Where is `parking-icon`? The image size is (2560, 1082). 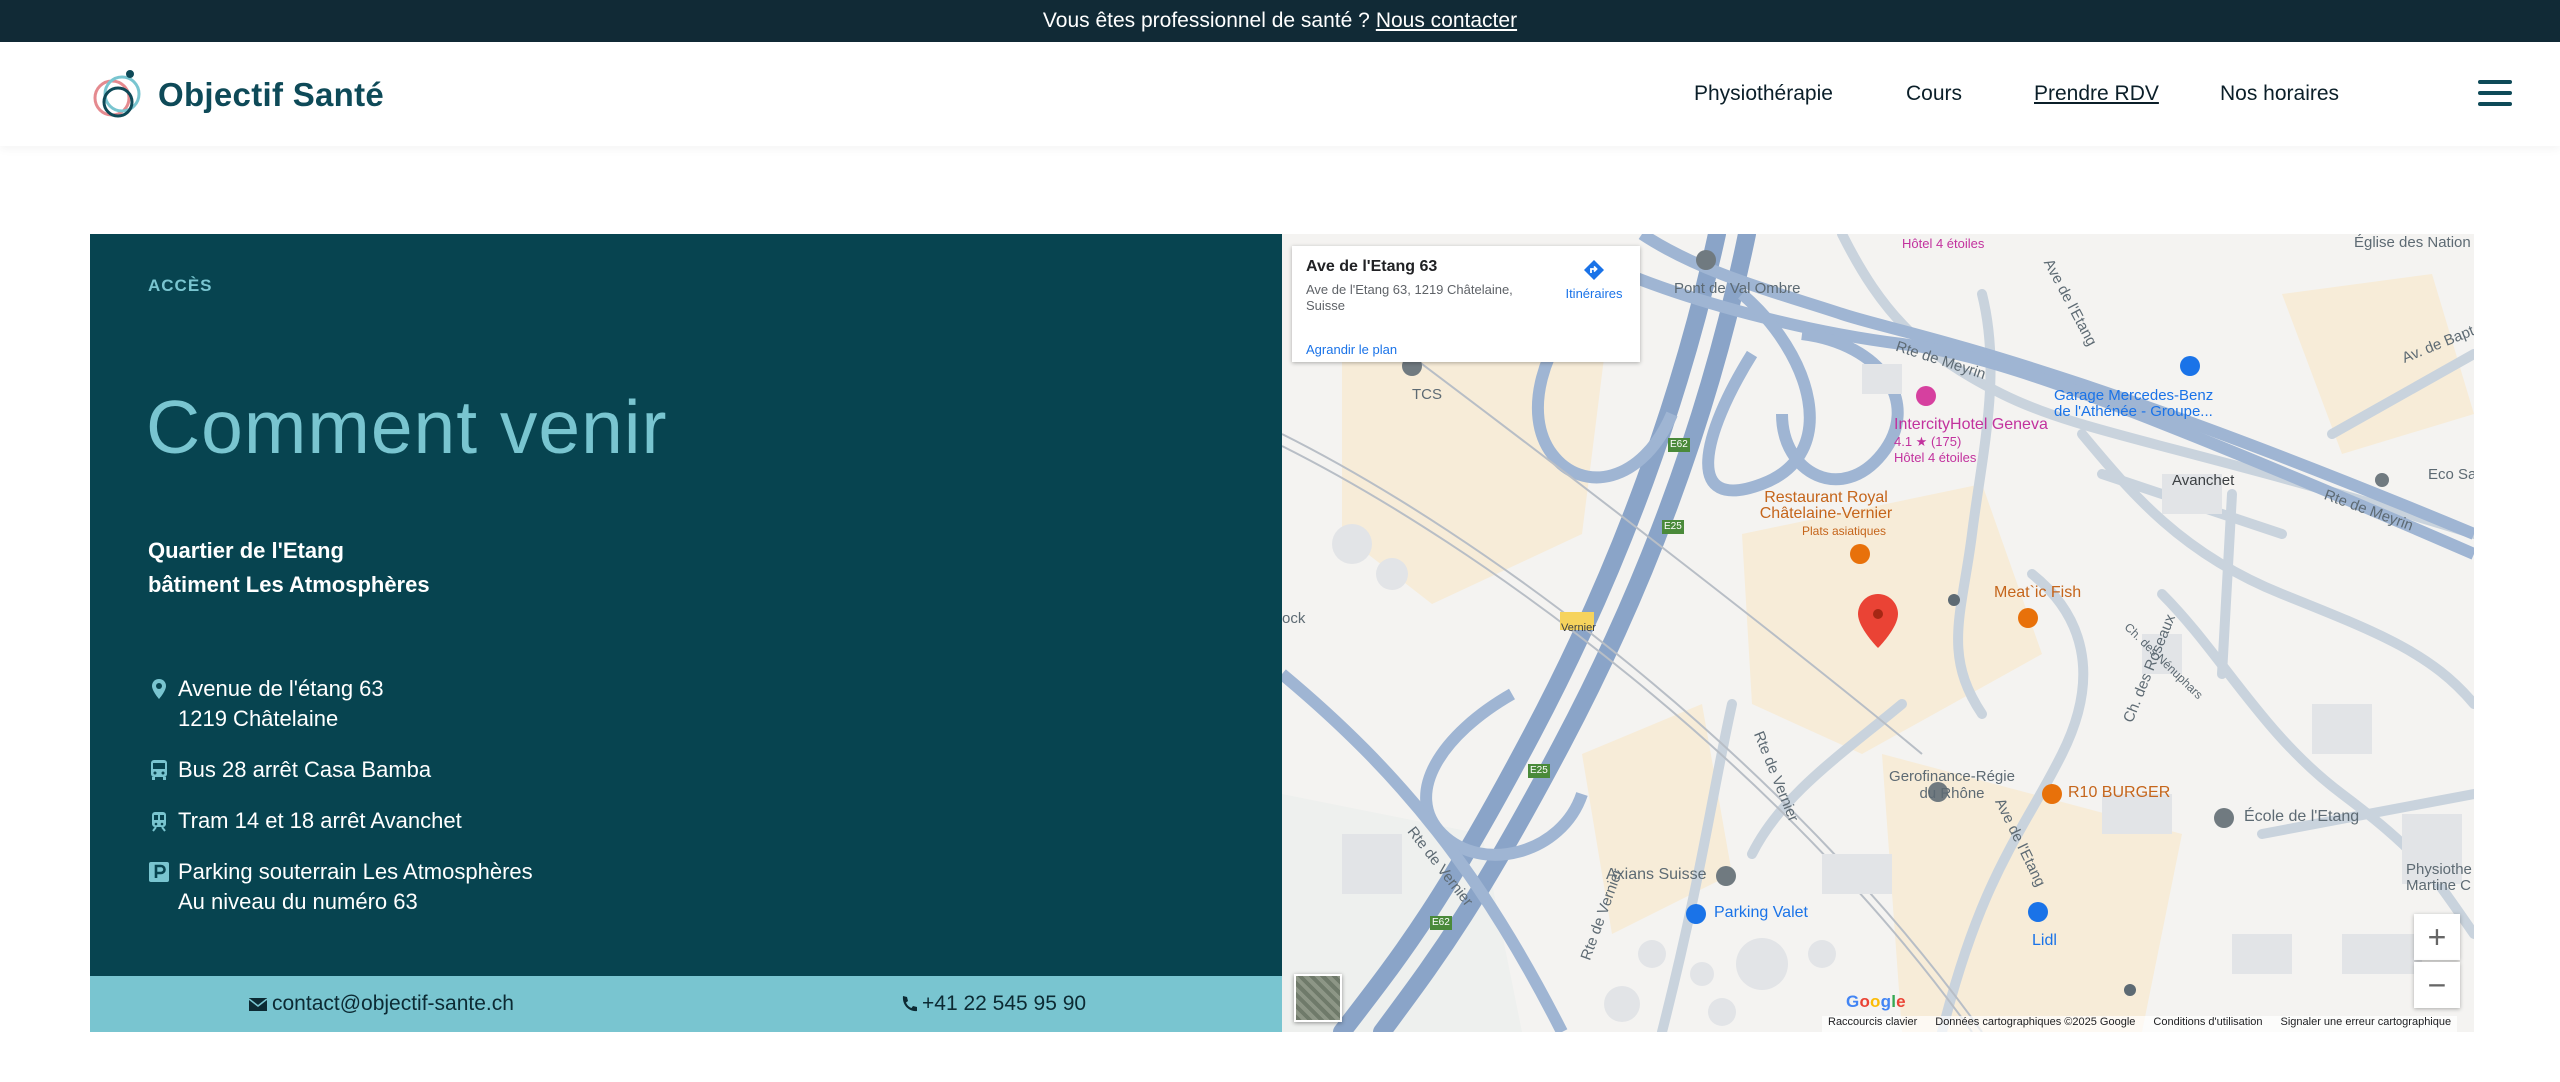 parking-icon is located at coordinates (159, 872).